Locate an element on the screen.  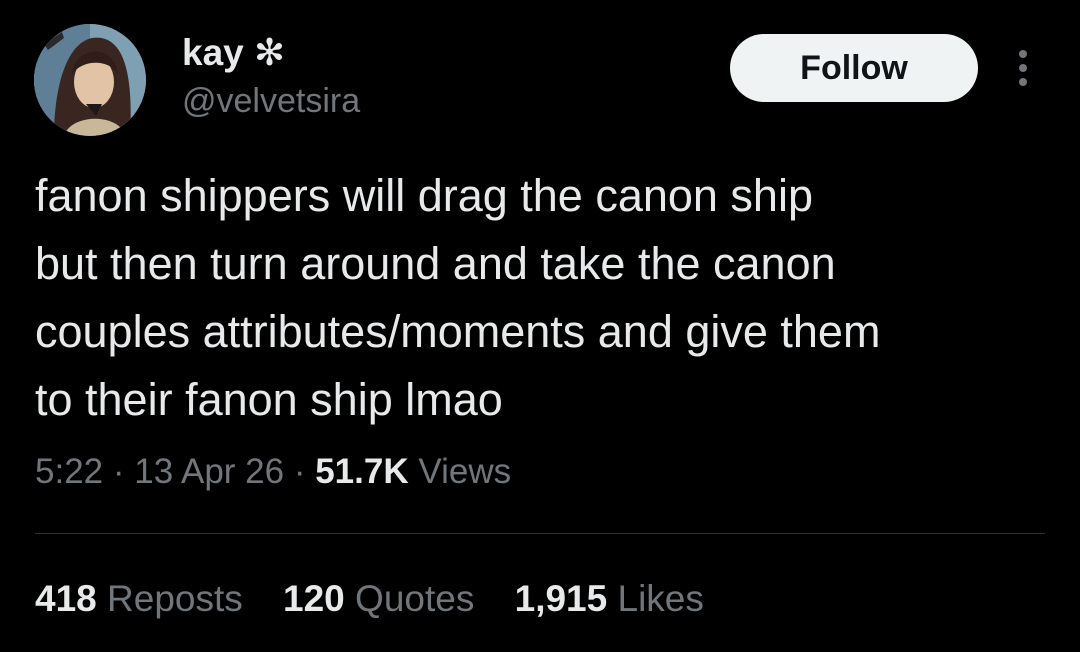
tweet-time: 5:22 is located at coordinates (69, 471).